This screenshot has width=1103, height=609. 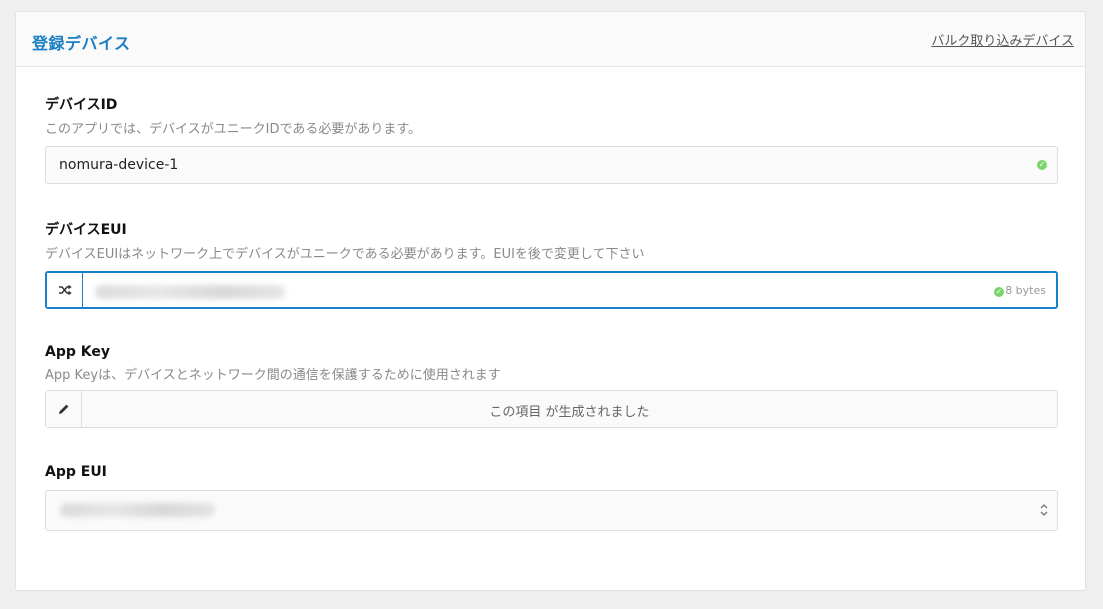 I want to click on app-eui-select, so click(x=551, y=510).